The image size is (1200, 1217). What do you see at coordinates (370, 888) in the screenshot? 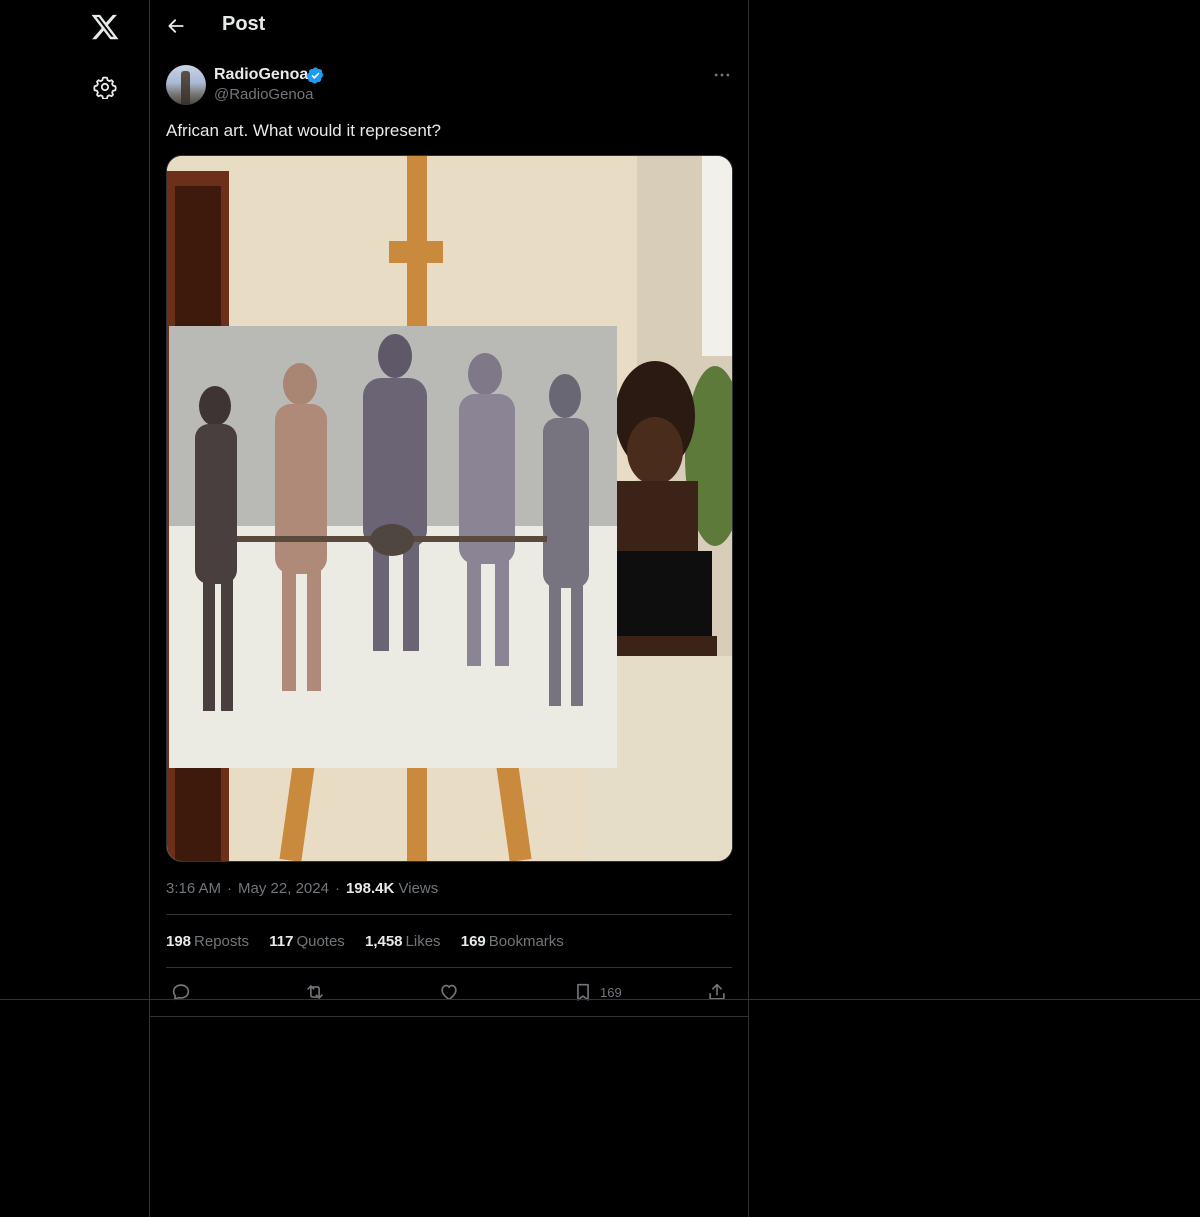
I see `views-count: 198.4K` at bounding box center [370, 888].